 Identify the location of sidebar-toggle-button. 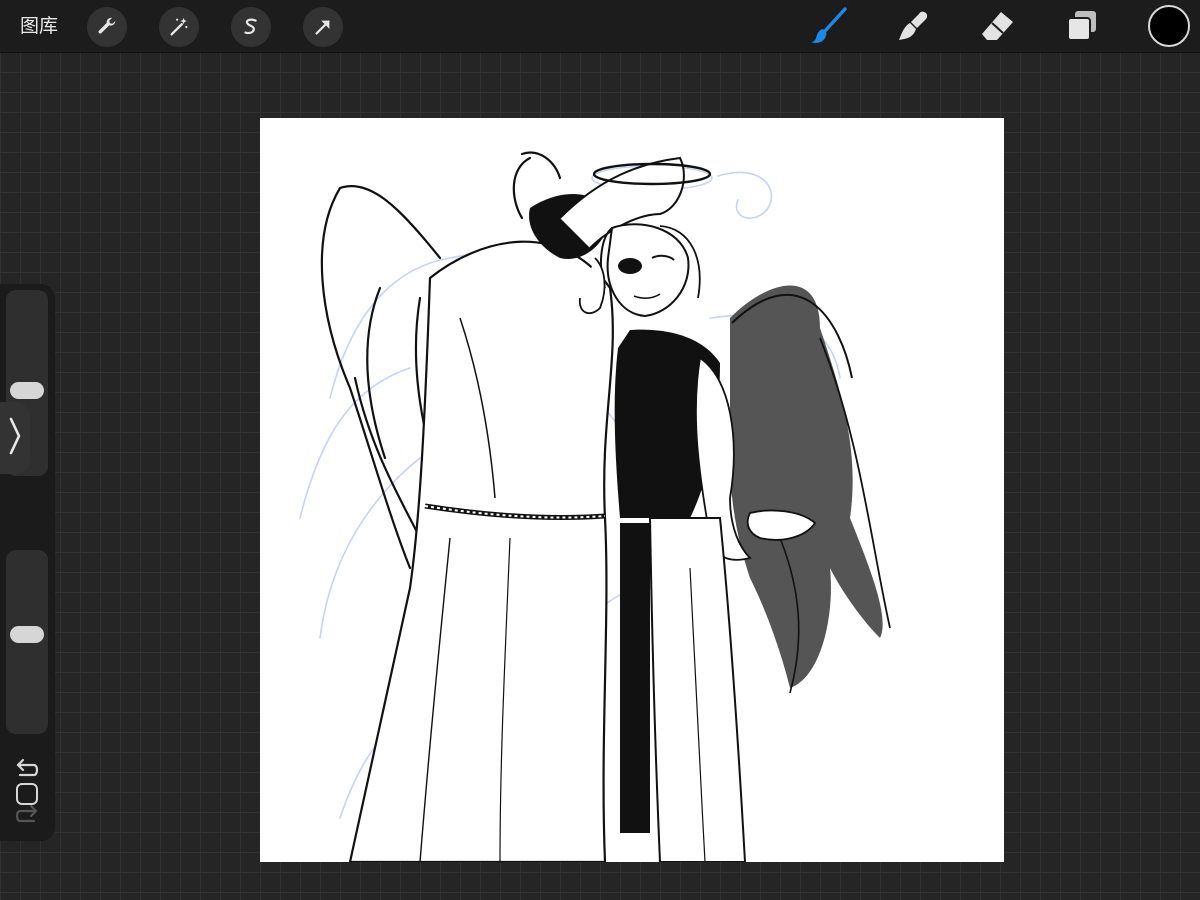
(15, 438).